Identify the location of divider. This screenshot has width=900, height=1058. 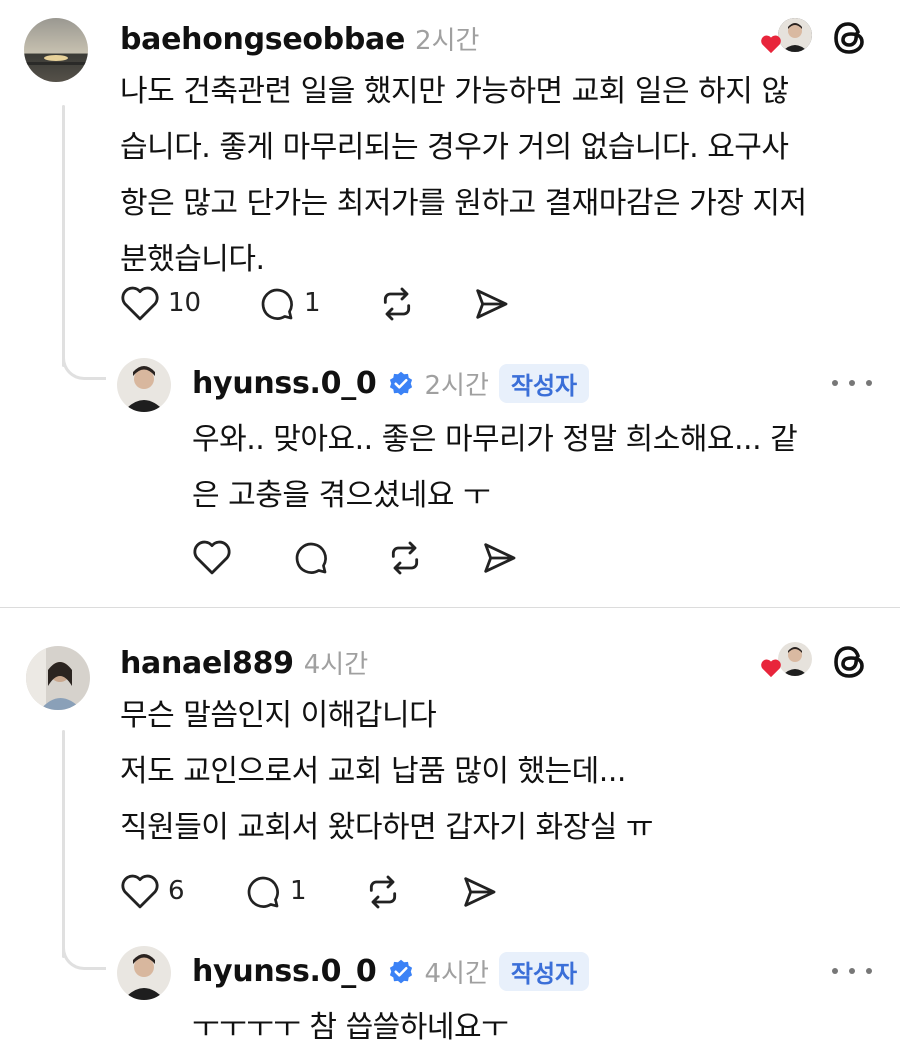
(450, 607).